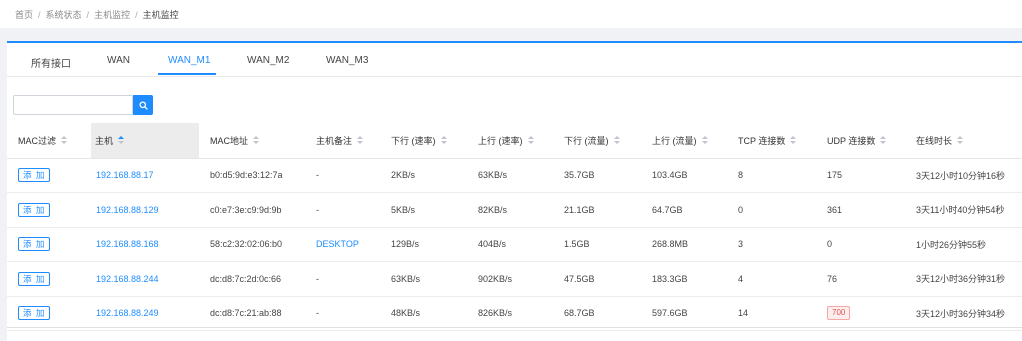 This screenshot has height=341, width=1022. I want to click on host-link: 192.168.88.249, so click(127, 313).